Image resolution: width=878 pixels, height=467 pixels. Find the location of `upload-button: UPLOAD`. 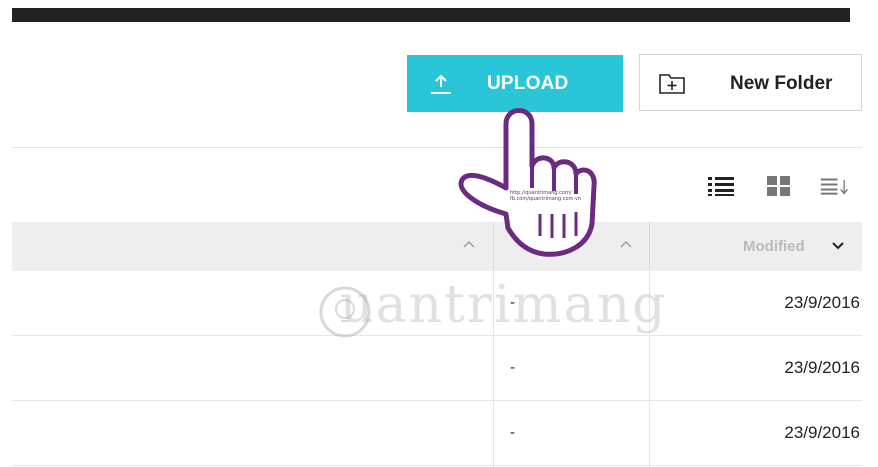

upload-button: UPLOAD is located at coordinates (515, 83).